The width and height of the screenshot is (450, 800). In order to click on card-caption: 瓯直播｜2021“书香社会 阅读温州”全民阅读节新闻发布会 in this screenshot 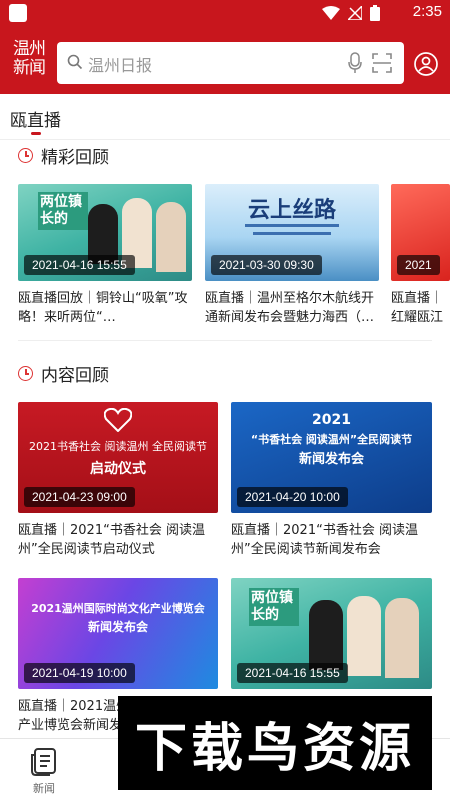, I will do `click(324, 540)`.